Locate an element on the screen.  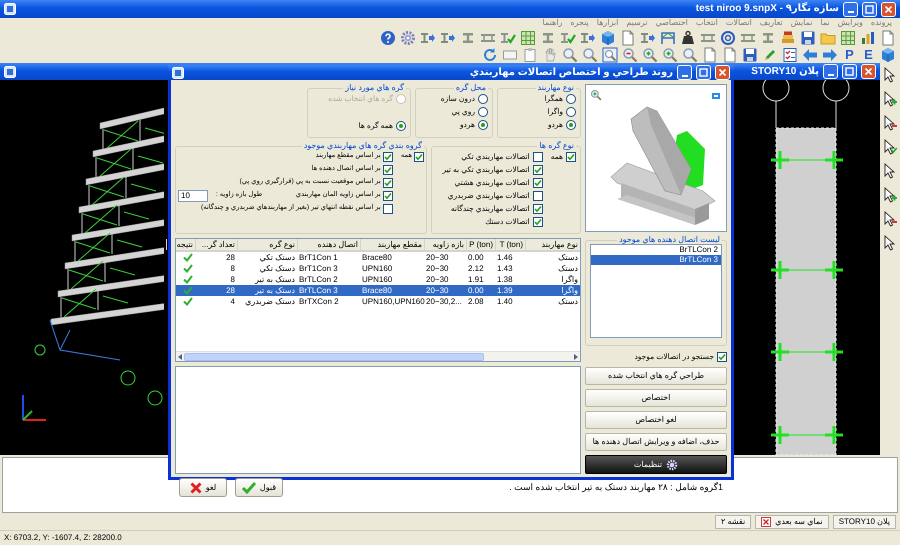
cursor-minus-icon is located at coordinates (890, 219).